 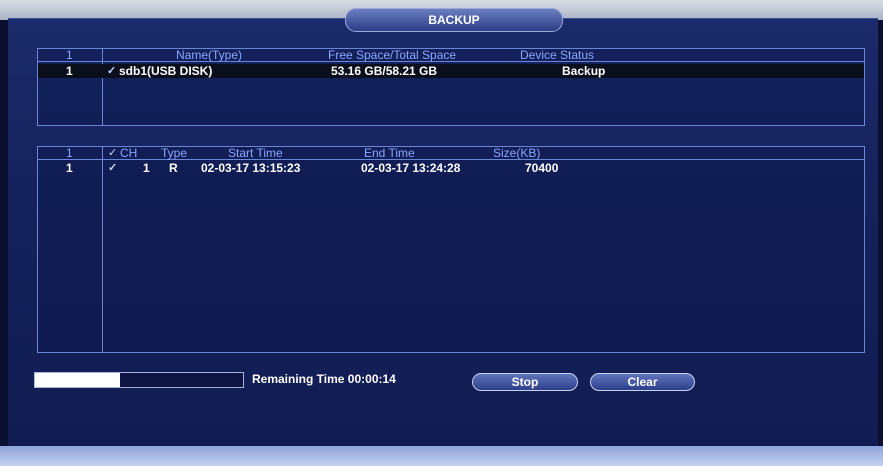 What do you see at coordinates (111, 70) in the screenshot?
I see `device-row-checkbox: ✓` at bounding box center [111, 70].